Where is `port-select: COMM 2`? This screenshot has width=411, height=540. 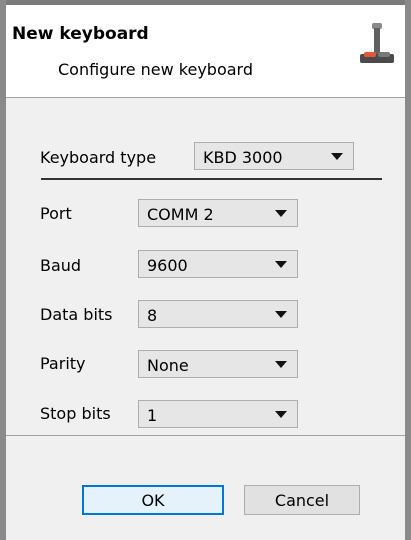
port-select: COMM 2 is located at coordinates (218, 213).